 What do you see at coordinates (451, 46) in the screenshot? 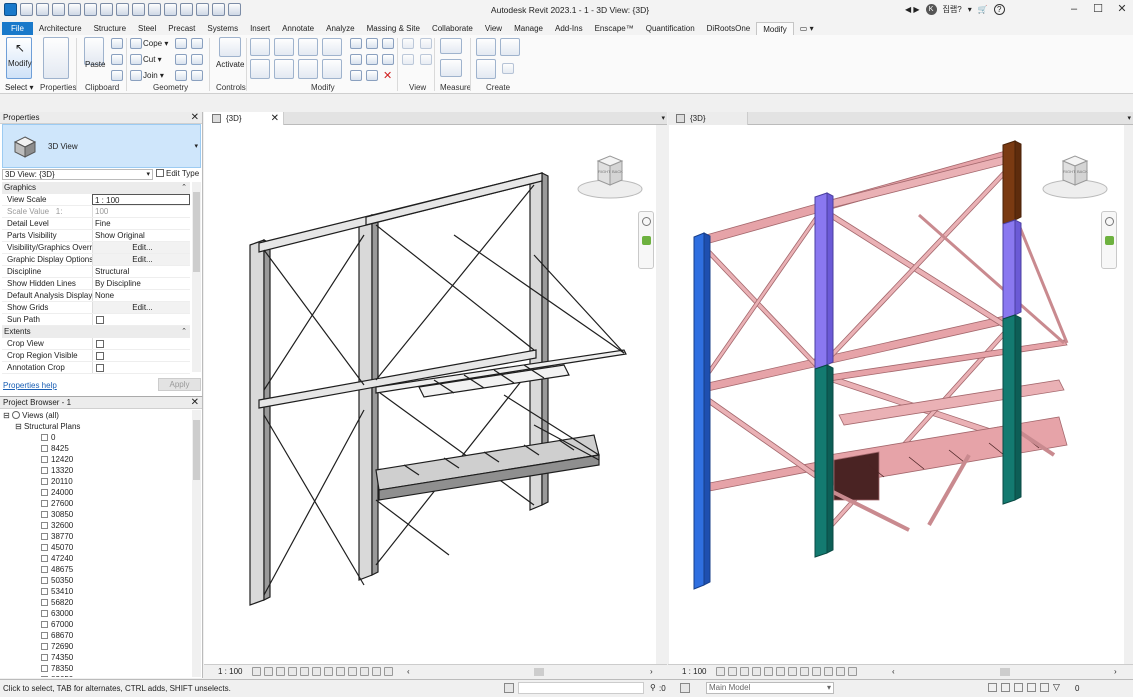
I see `measure-between-button` at bounding box center [451, 46].